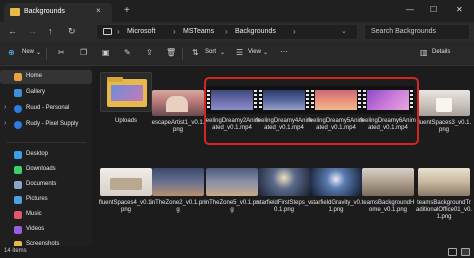  Describe the element at coordinates (254, 52) in the screenshot. I see `view-button: View` at that location.